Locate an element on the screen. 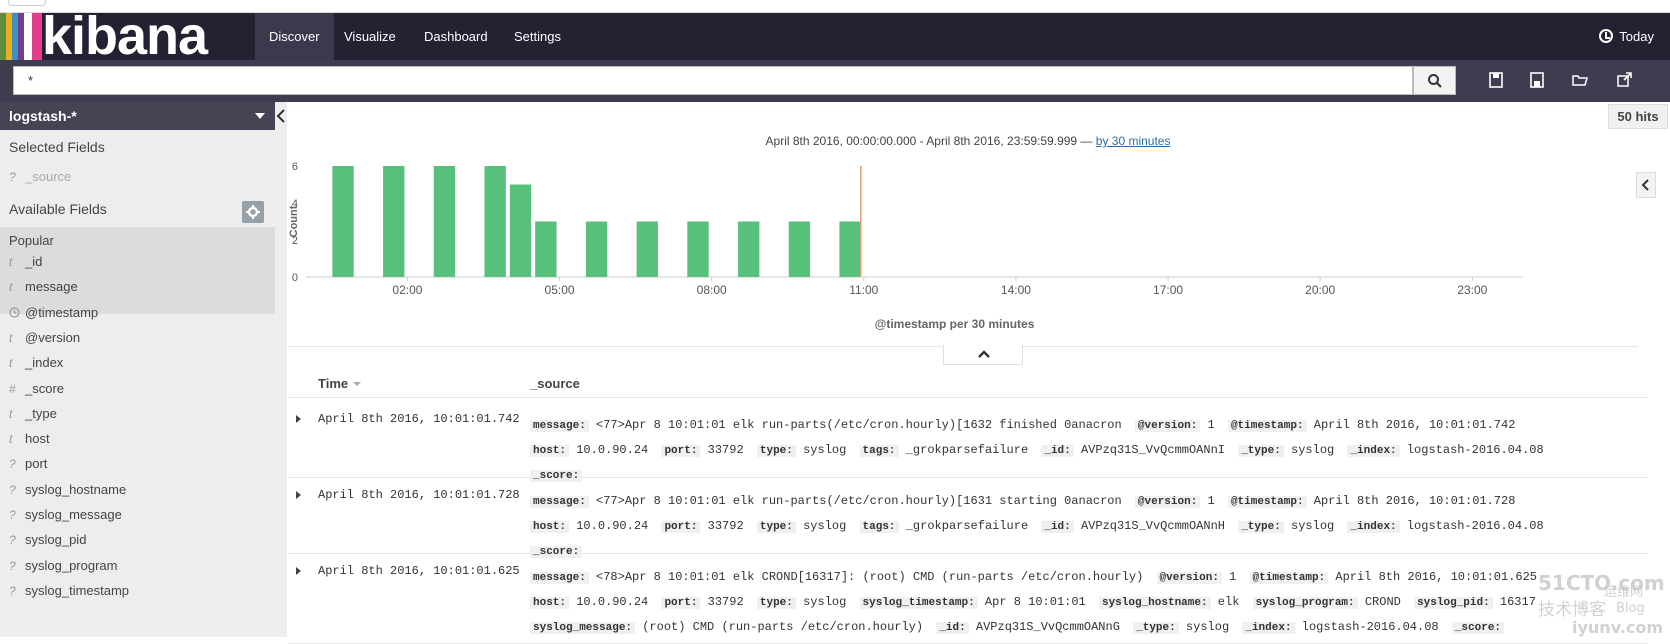 This screenshot has width=1670, height=644. field-item-syslogpid: ? syslog_pid is located at coordinates (47, 540).